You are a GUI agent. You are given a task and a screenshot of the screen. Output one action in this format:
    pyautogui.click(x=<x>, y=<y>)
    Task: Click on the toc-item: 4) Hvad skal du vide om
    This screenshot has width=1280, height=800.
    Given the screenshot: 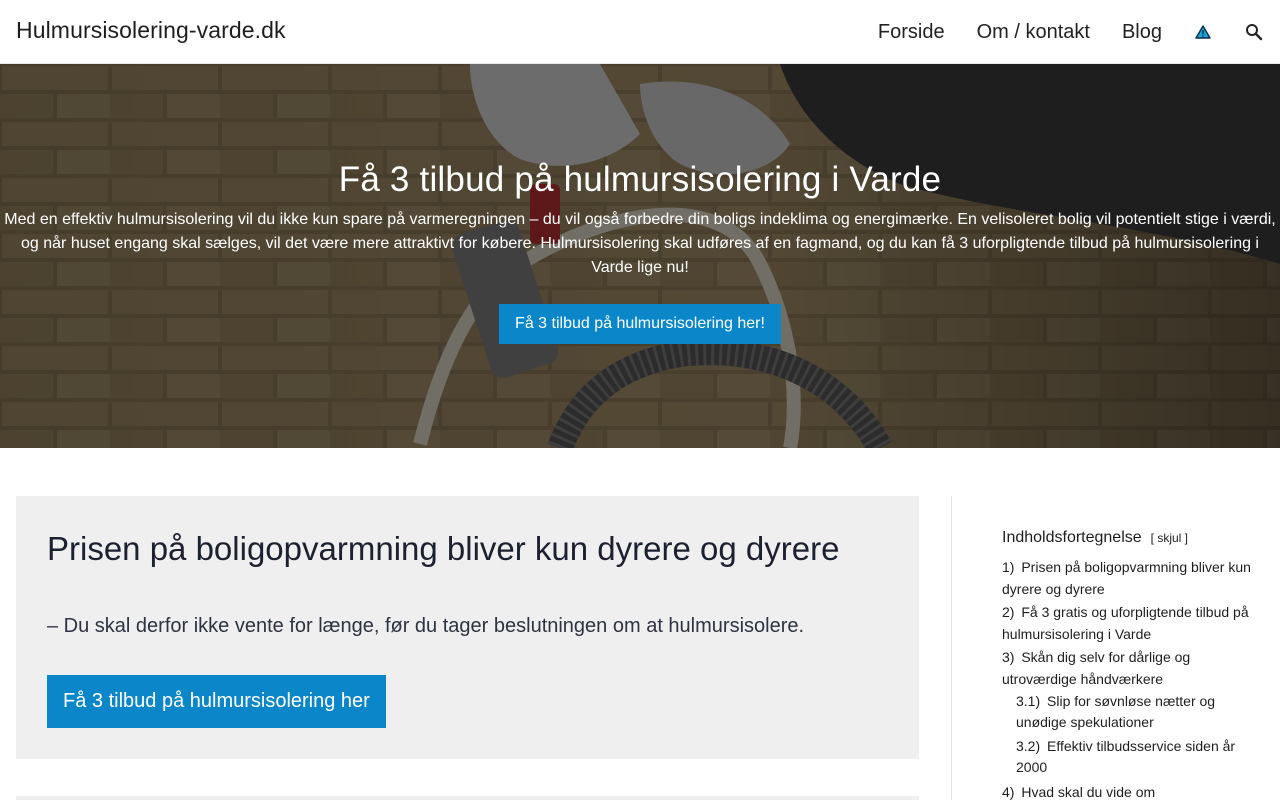 What is the action you would take?
    pyautogui.click(x=1127, y=790)
    